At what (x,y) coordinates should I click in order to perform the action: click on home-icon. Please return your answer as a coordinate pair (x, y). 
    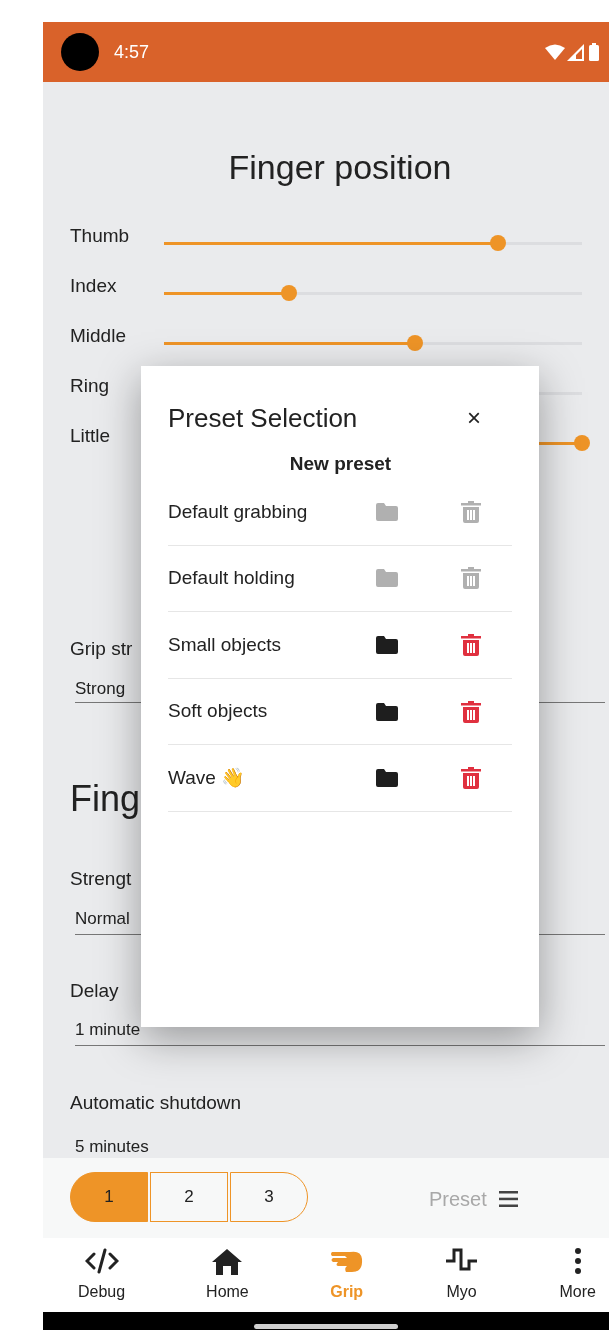
    Looking at the image, I should click on (227, 1262).